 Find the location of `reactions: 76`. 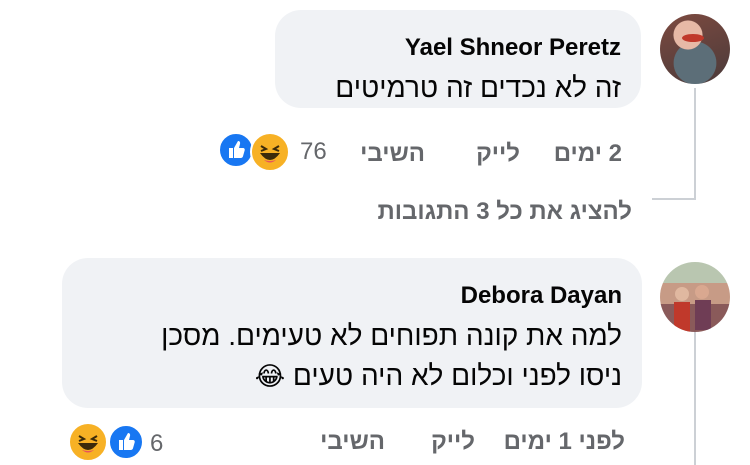

reactions: 76 is located at coordinates (278, 152).